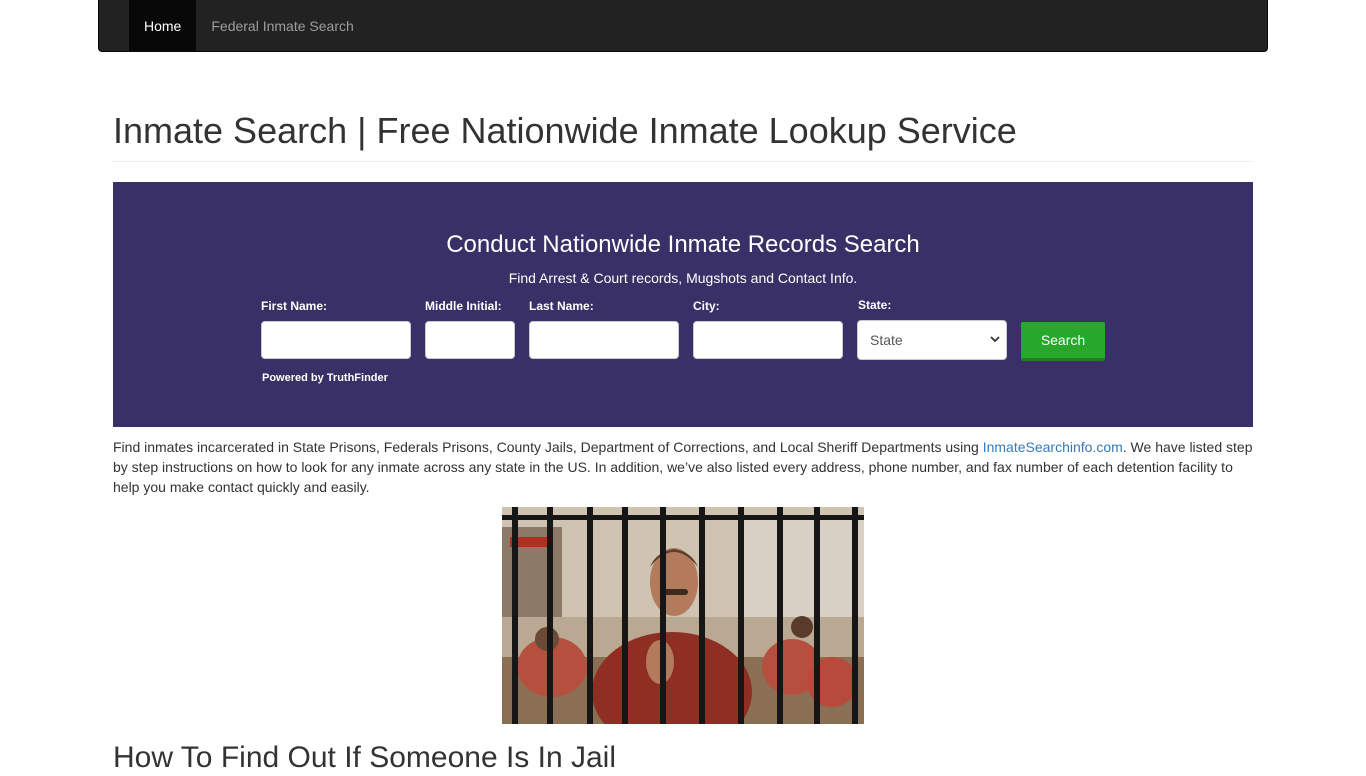  What do you see at coordinates (163, 25) in the screenshot?
I see `nav-home-link: Home` at bounding box center [163, 25].